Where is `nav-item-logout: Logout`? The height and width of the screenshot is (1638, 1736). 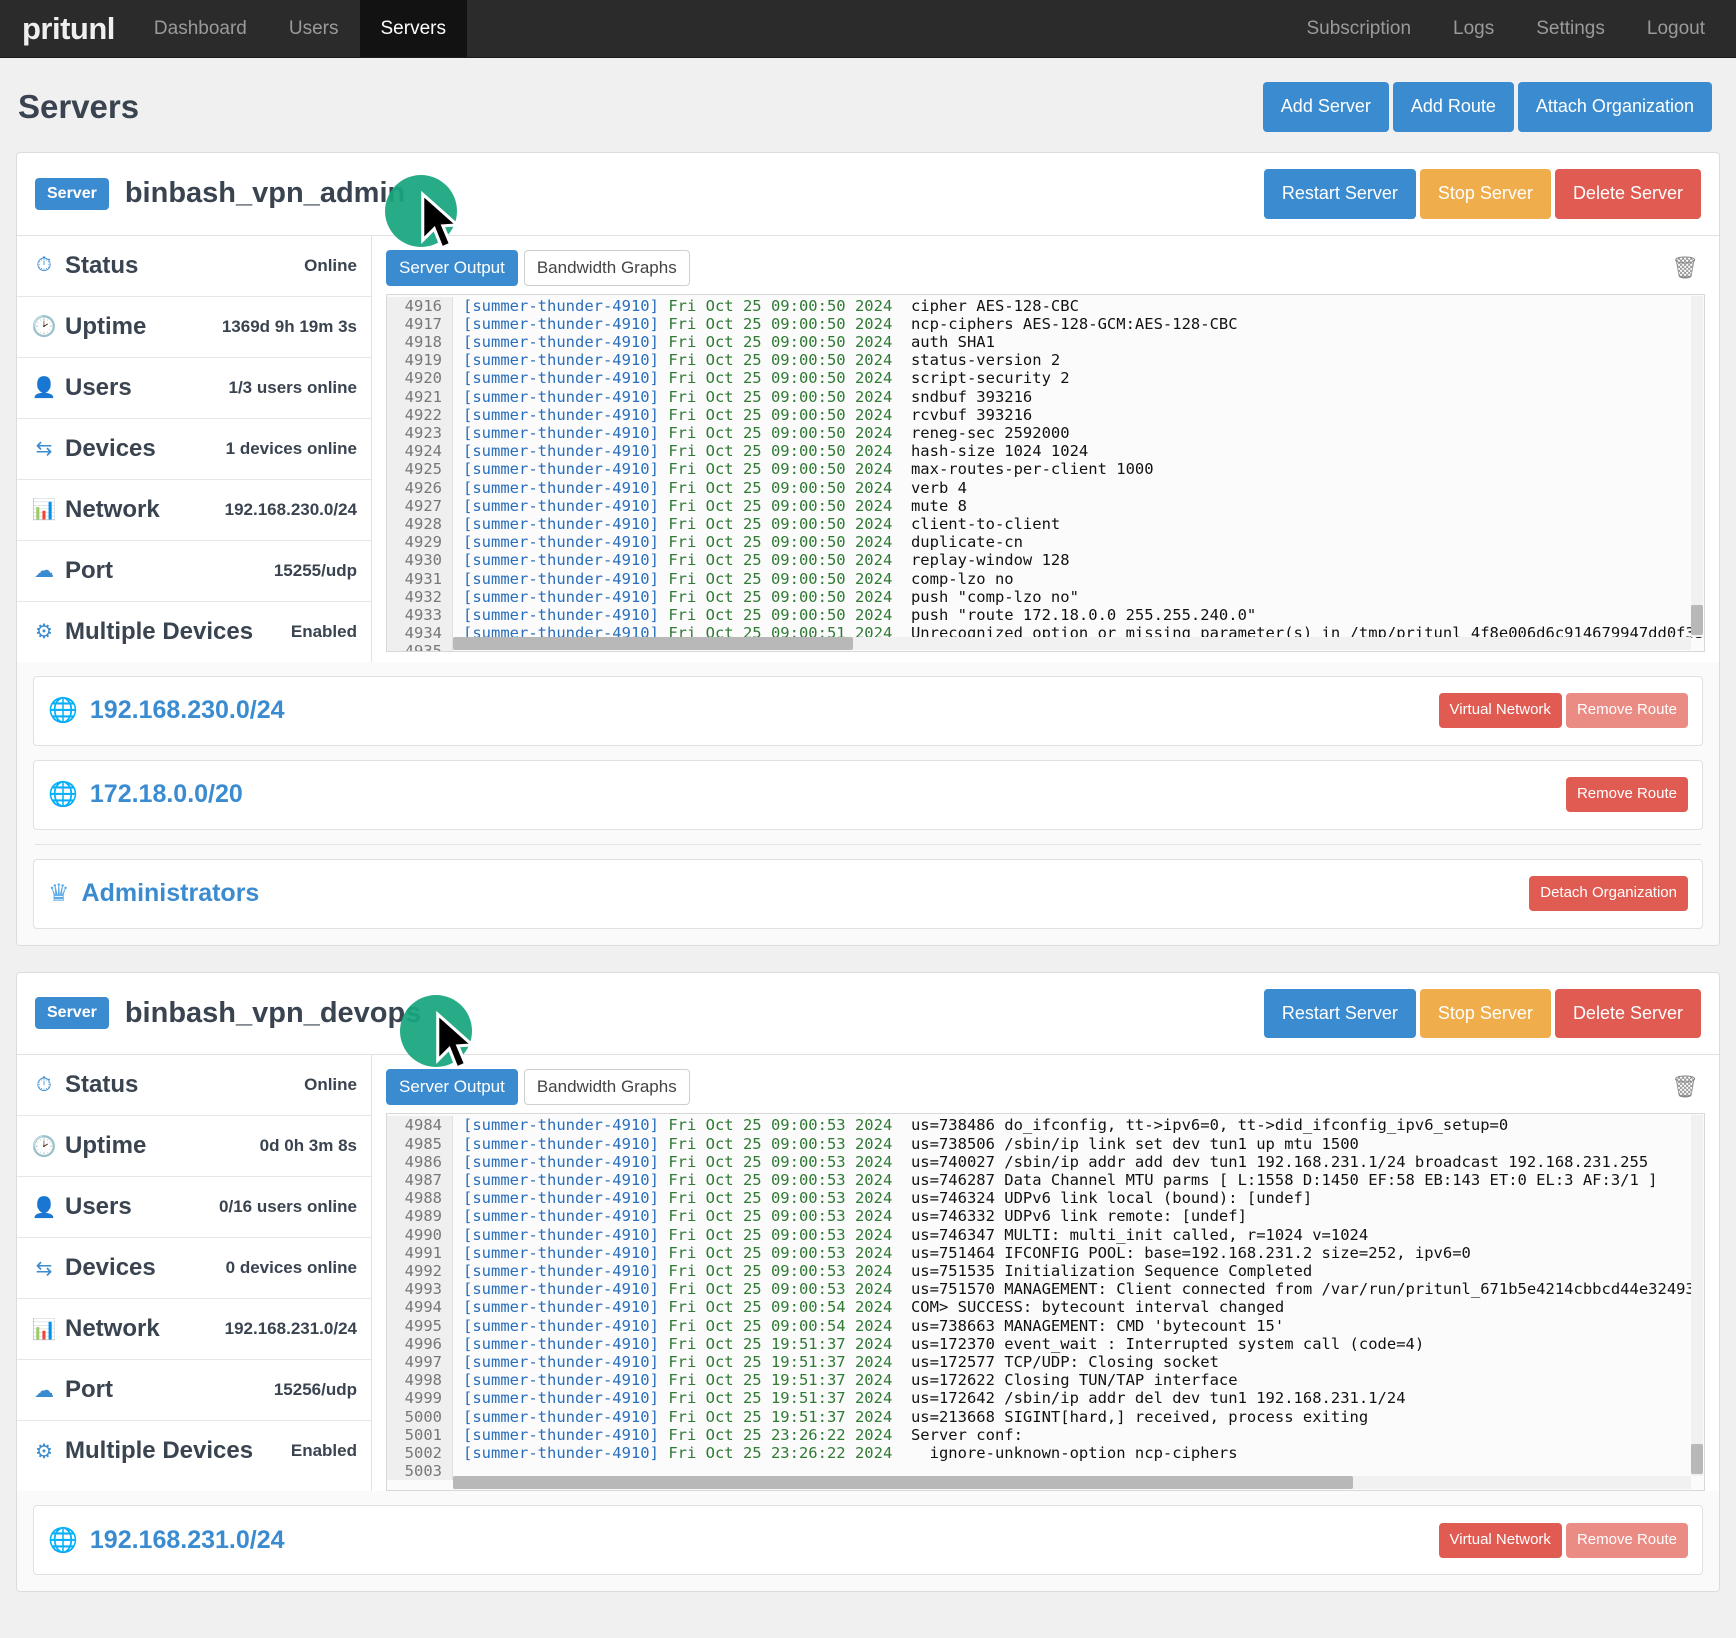 nav-item-logout: Logout is located at coordinates (1676, 28).